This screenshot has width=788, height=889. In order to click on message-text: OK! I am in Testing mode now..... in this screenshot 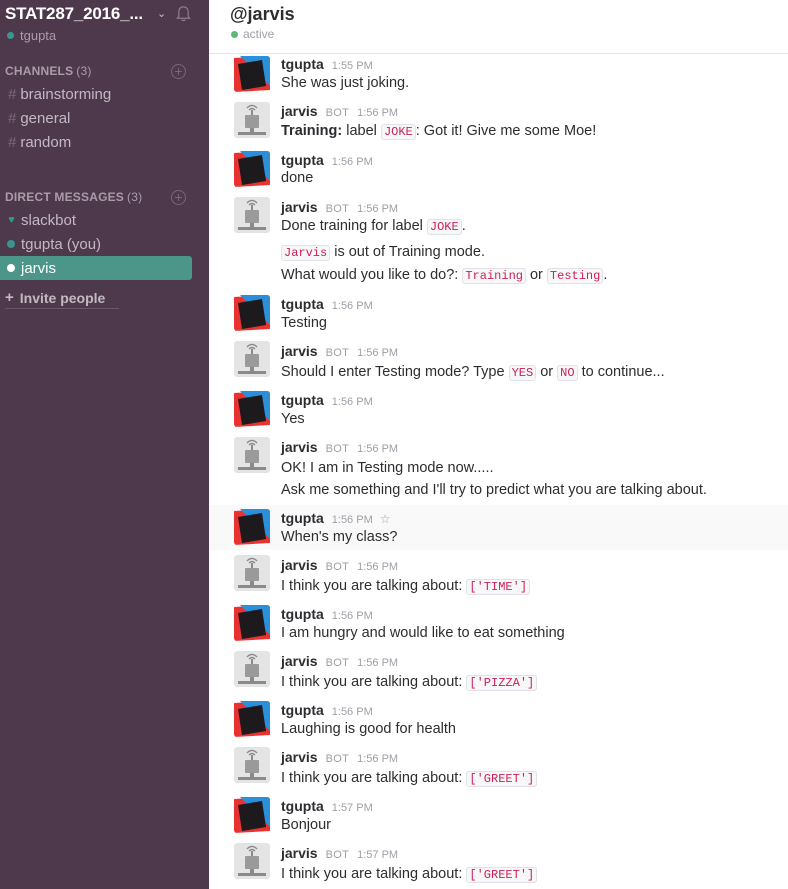, I will do `click(387, 468)`.